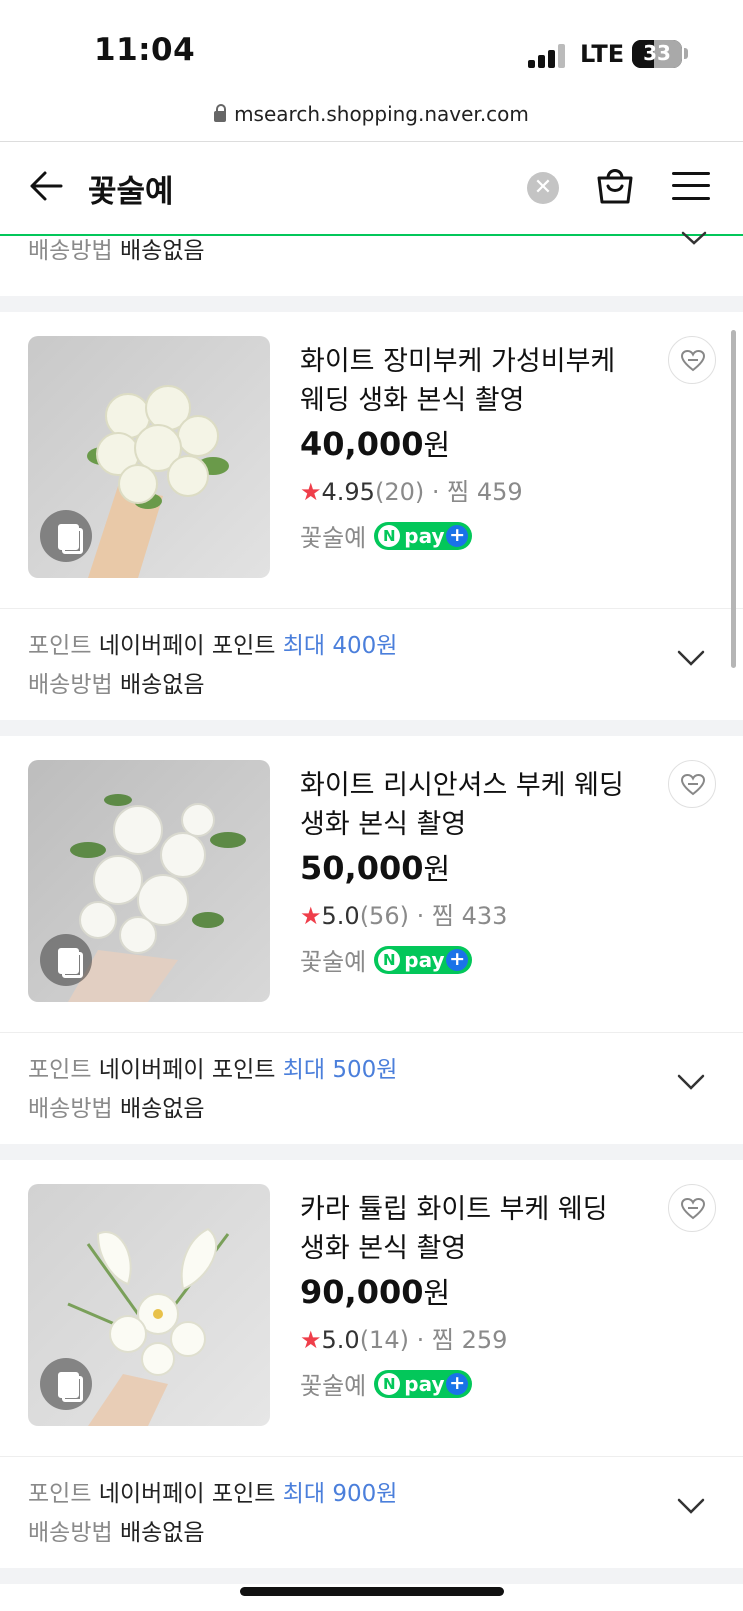 This screenshot has height=1611, width=743. What do you see at coordinates (145, 50) in the screenshot?
I see `clock: 11:04` at bounding box center [145, 50].